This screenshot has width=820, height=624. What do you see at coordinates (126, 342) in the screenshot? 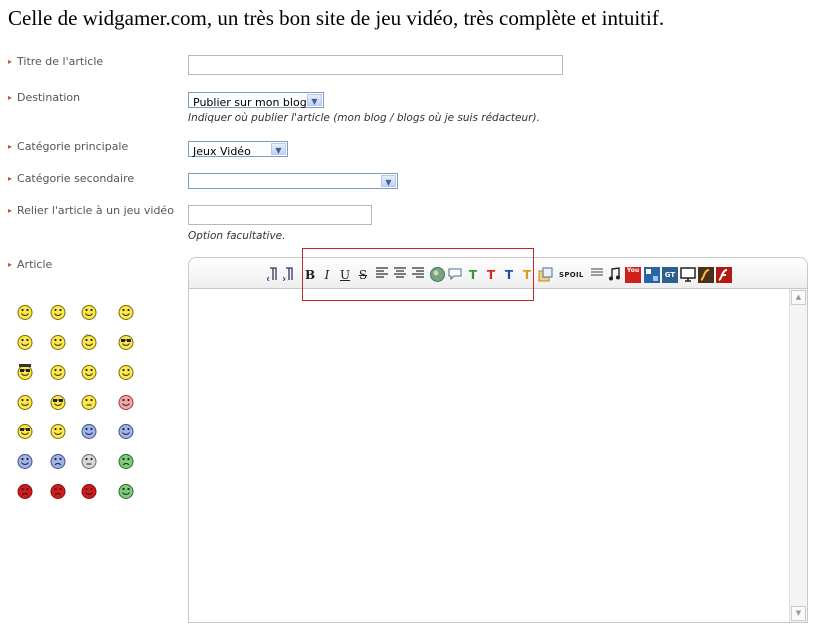
I see `glasses-smiley-icon` at bounding box center [126, 342].